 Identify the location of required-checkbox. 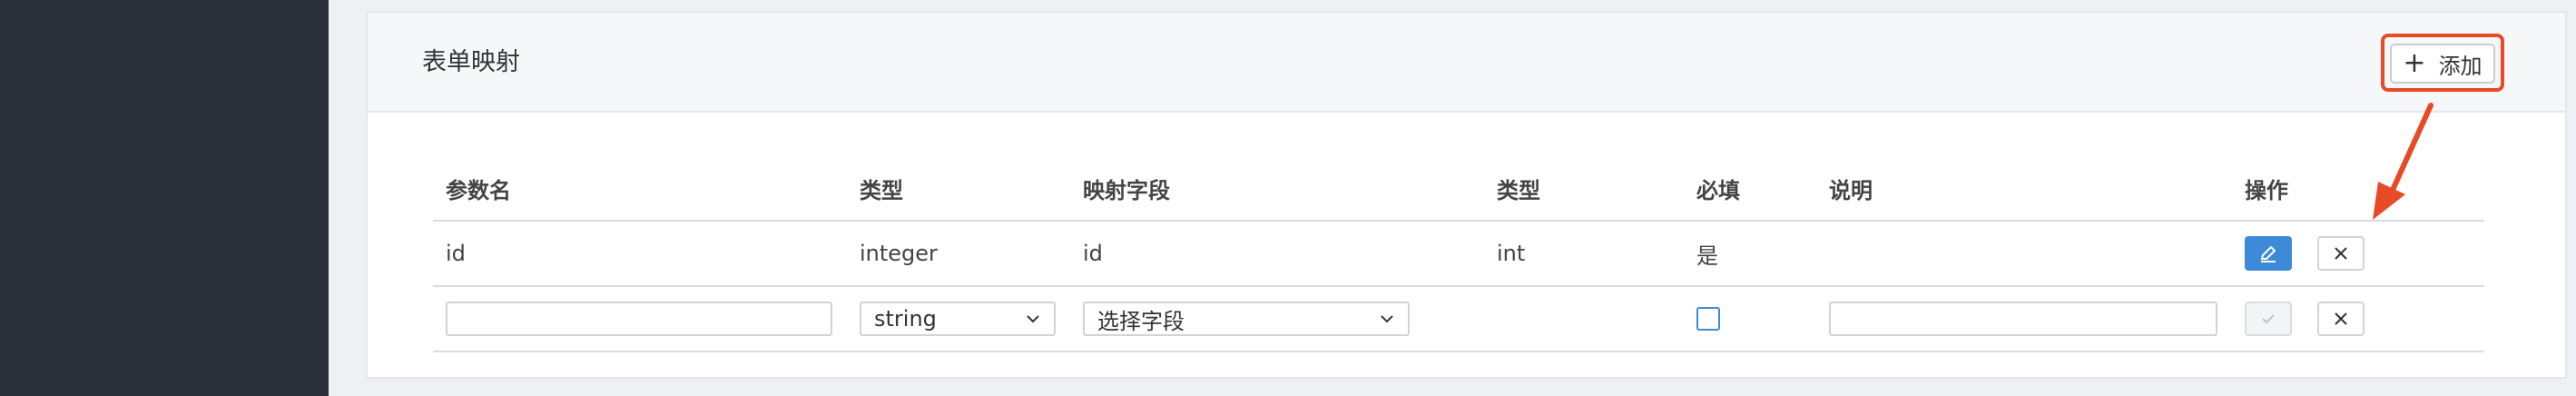
(1708, 319).